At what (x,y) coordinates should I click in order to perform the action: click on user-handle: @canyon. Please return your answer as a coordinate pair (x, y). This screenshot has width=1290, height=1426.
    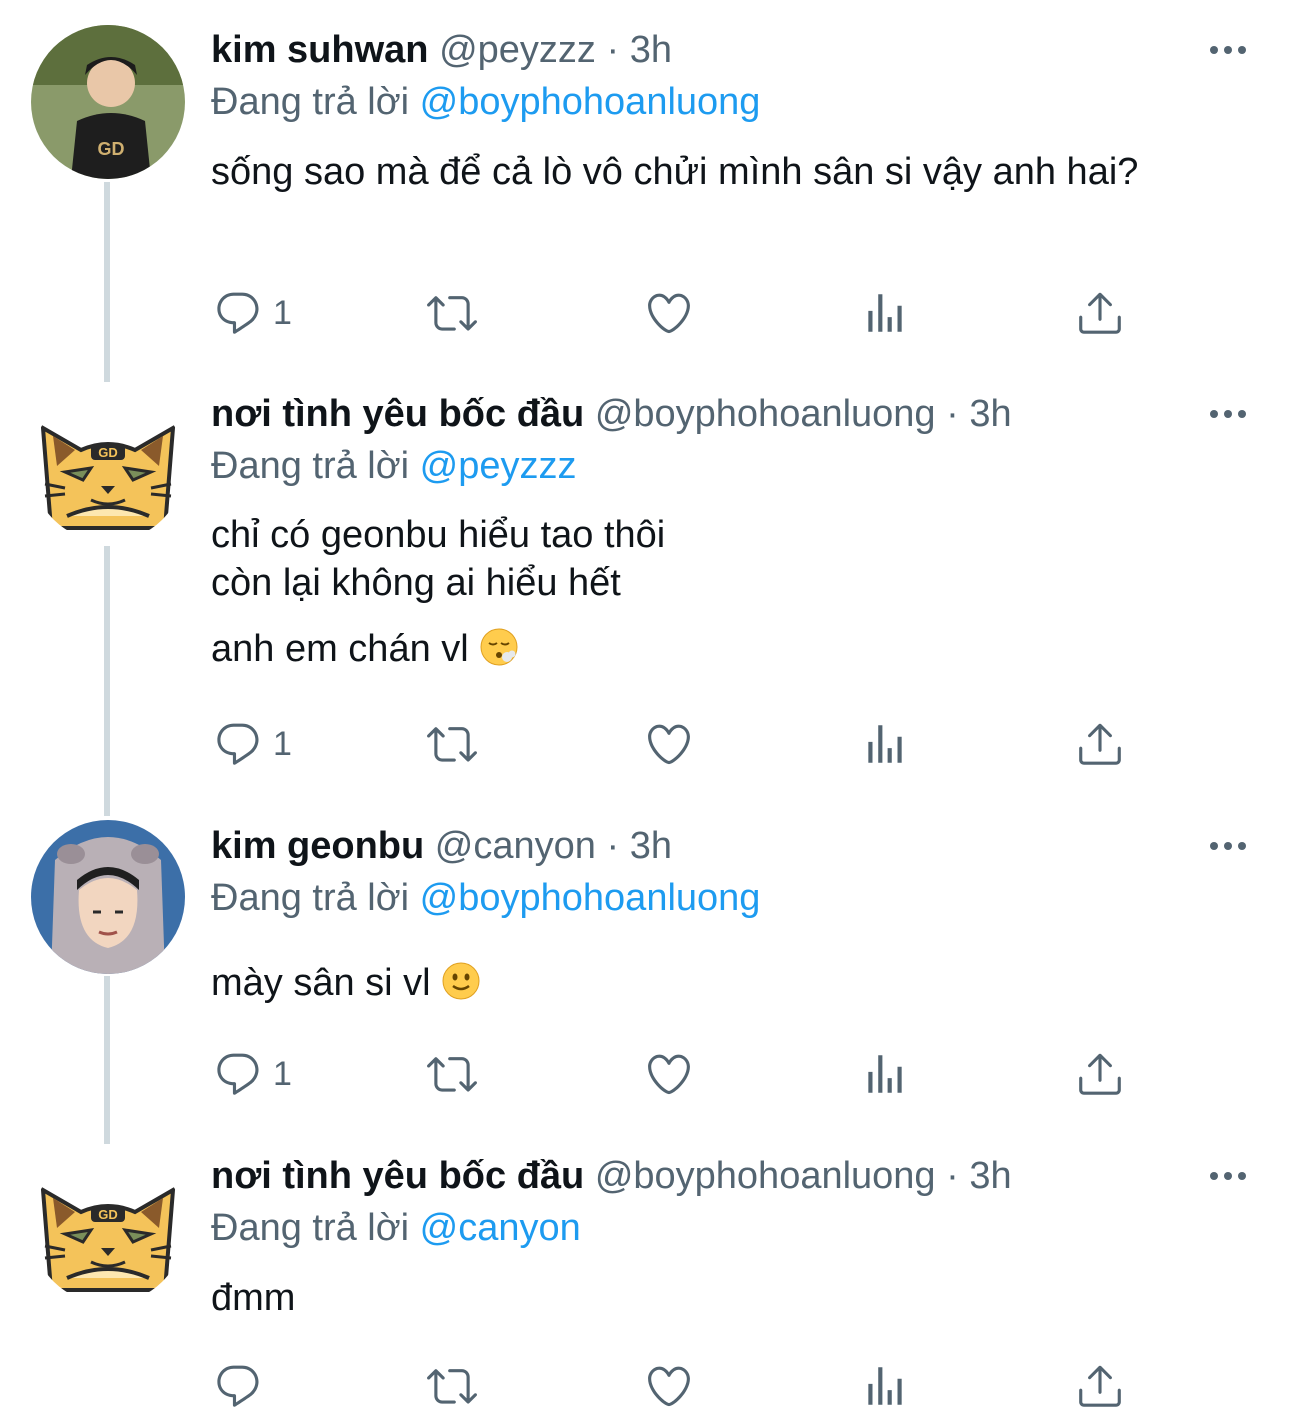
    Looking at the image, I should click on (515, 846).